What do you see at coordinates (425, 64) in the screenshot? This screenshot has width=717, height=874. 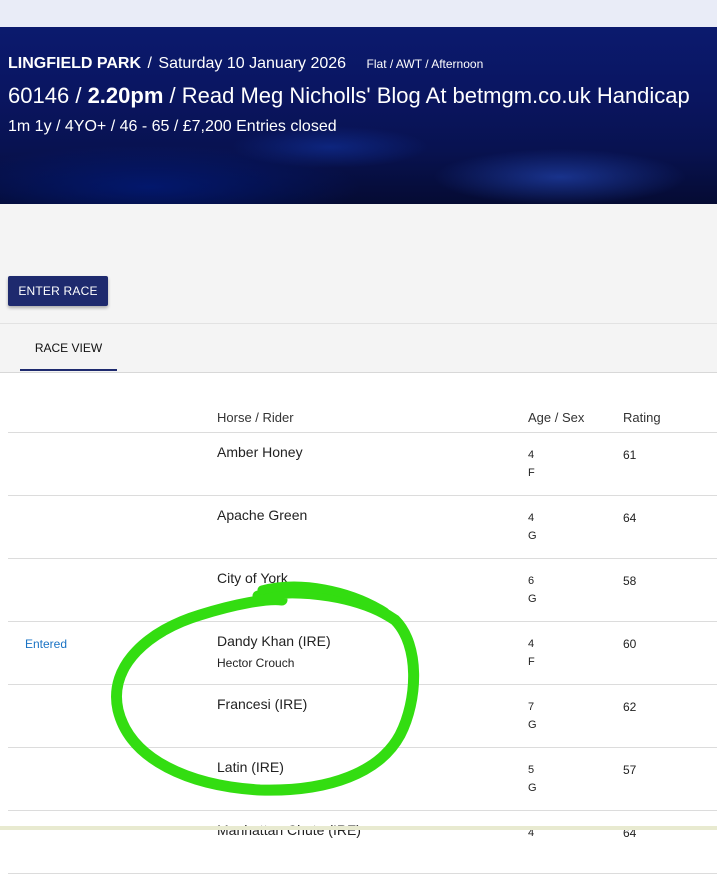 I see `race-meta: Flat / AWT / Afternoon` at bounding box center [425, 64].